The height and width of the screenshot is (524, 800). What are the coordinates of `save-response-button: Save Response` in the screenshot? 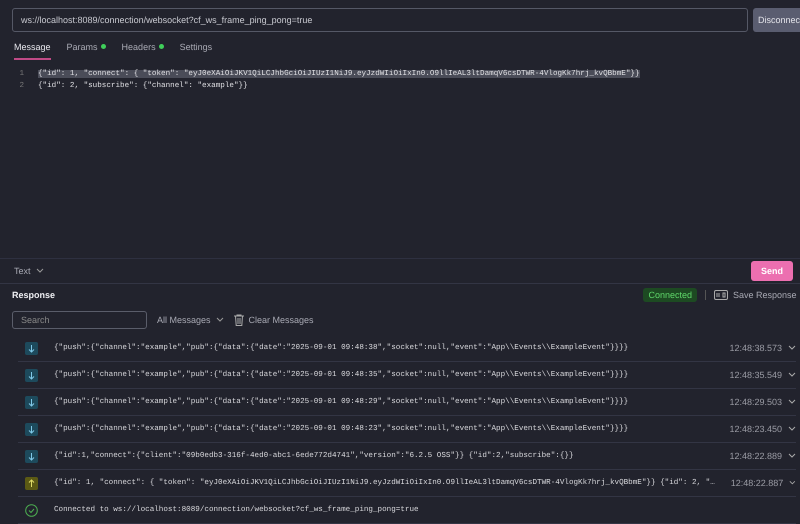 It's located at (757, 295).